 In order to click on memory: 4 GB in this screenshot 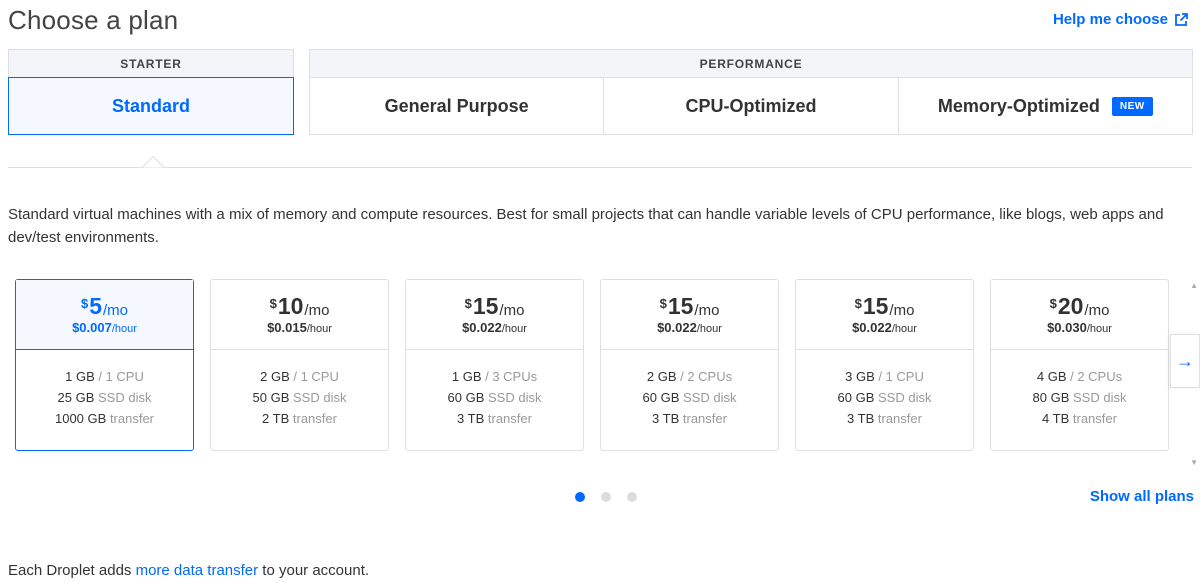, I will do `click(1051, 376)`.